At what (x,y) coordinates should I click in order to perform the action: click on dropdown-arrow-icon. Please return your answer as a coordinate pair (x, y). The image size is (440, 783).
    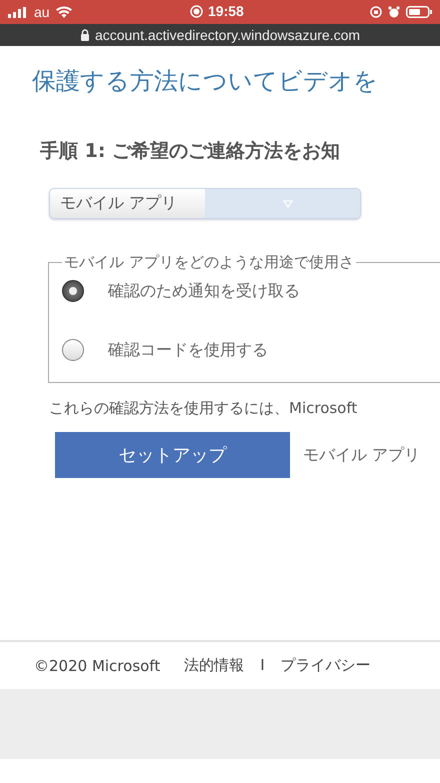
    Looking at the image, I should click on (287, 204).